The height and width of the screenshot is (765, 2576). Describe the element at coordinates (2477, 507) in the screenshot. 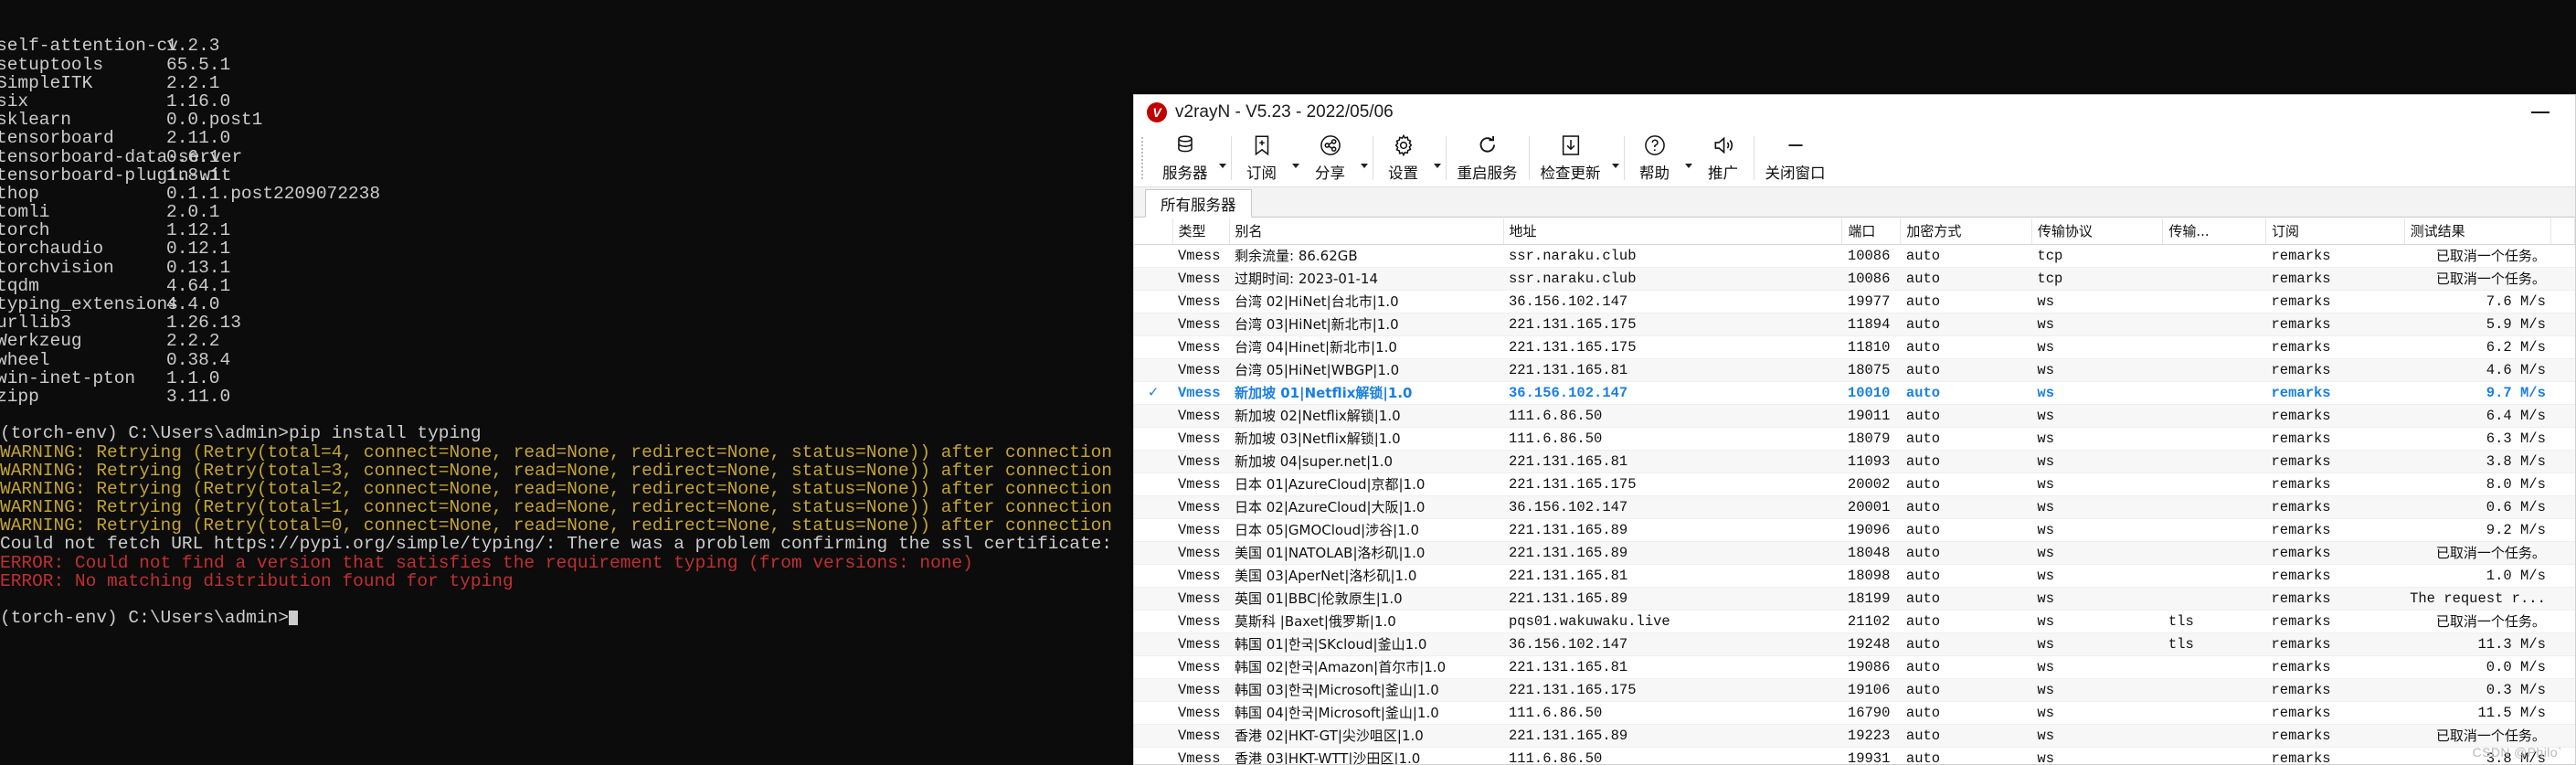

I see `cell-test: 0.6 M/s` at that location.